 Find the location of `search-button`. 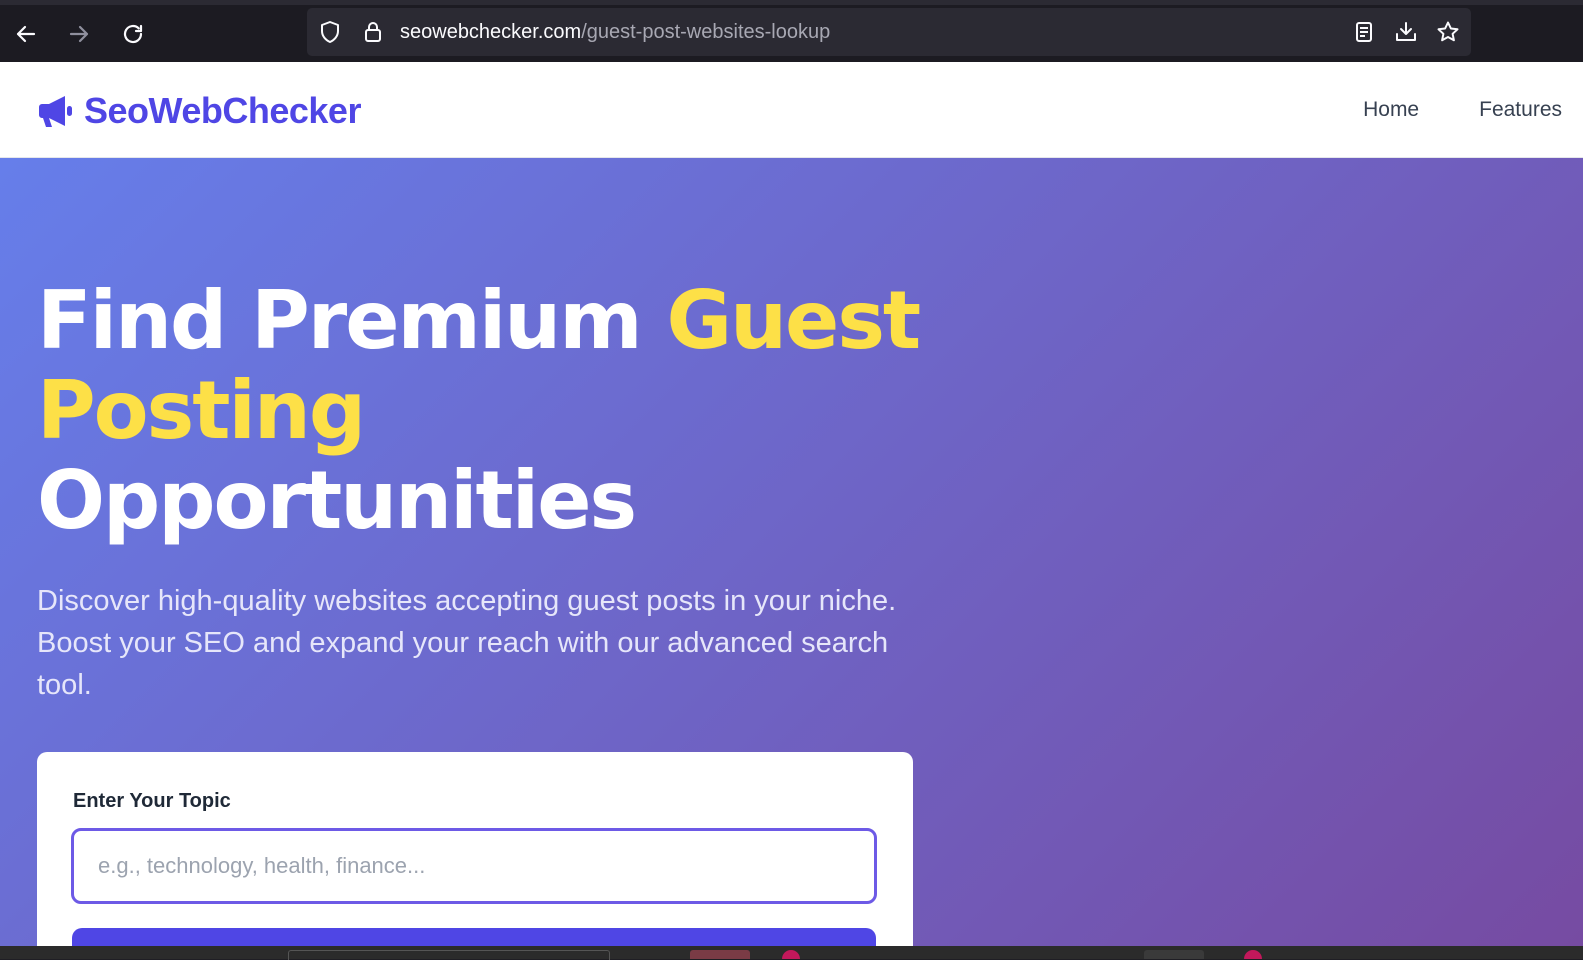

search-button is located at coordinates (474, 937).